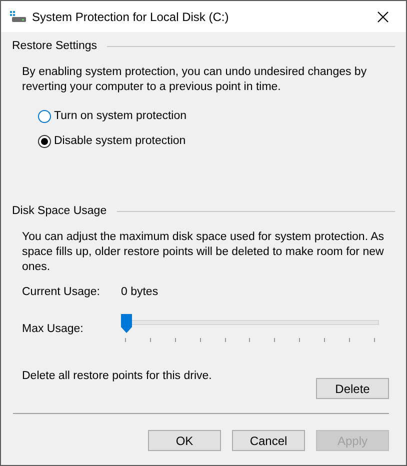 The image size is (407, 466). What do you see at coordinates (383, 16) in the screenshot?
I see `close-icon` at bounding box center [383, 16].